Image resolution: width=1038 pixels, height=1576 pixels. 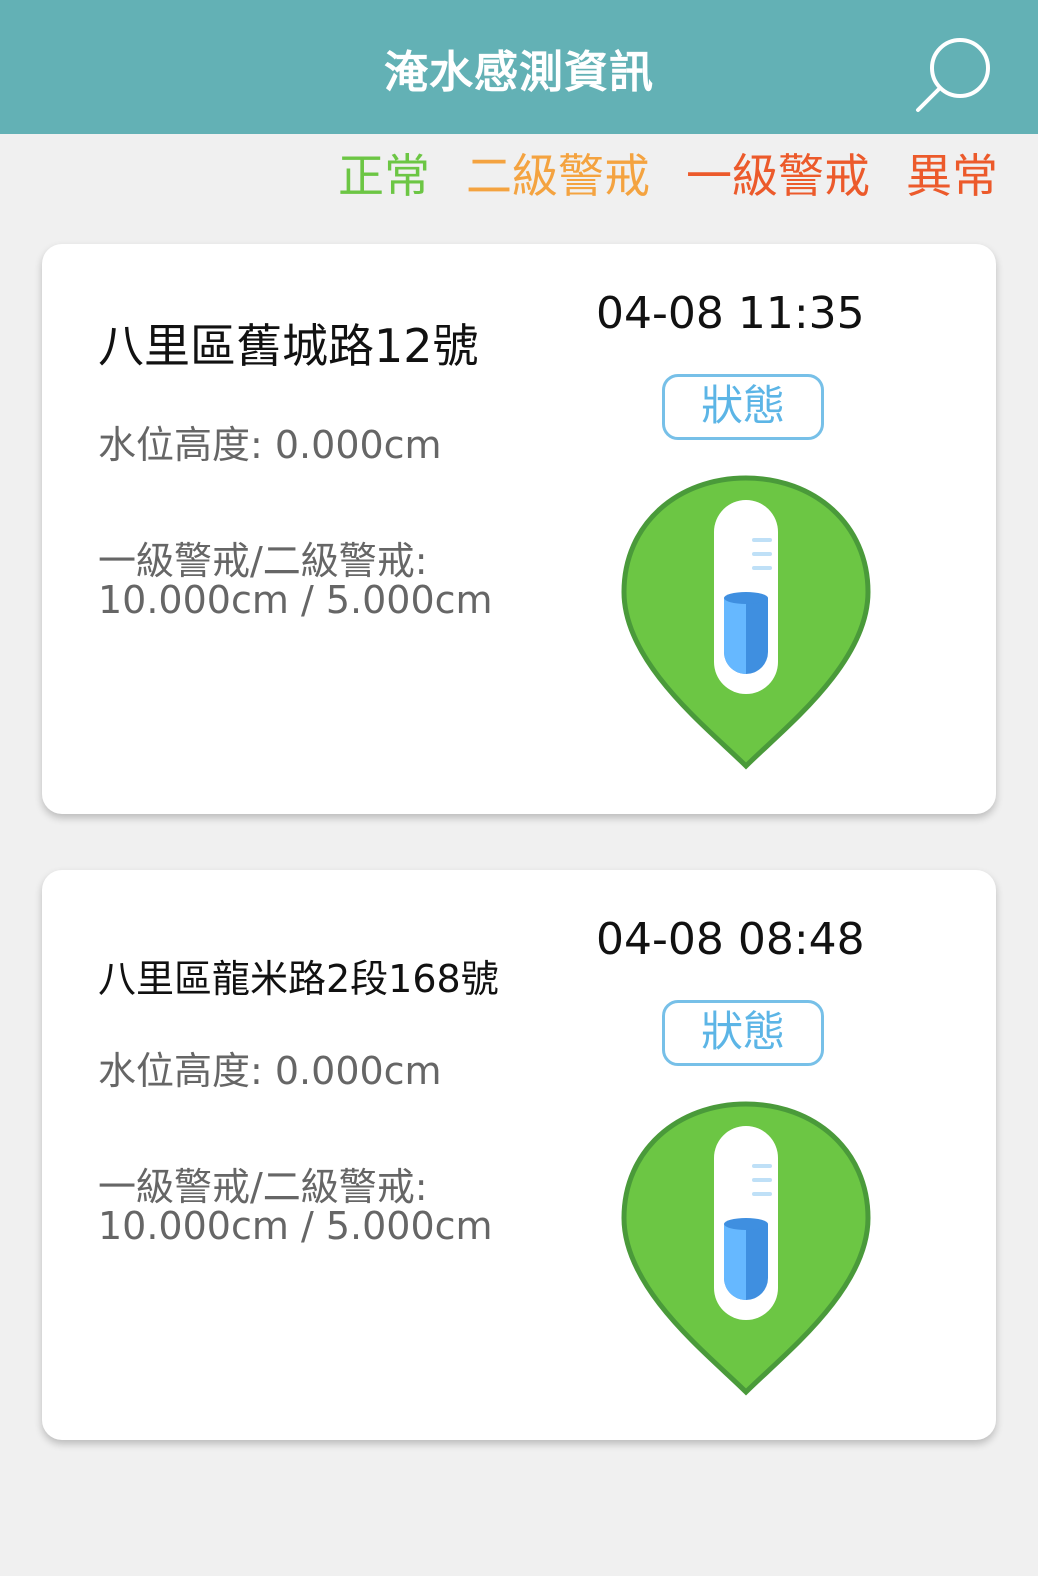 What do you see at coordinates (288, 346) in the screenshot?
I see `sensor-address: 八里區舊城路12號` at bounding box center [288, 346].